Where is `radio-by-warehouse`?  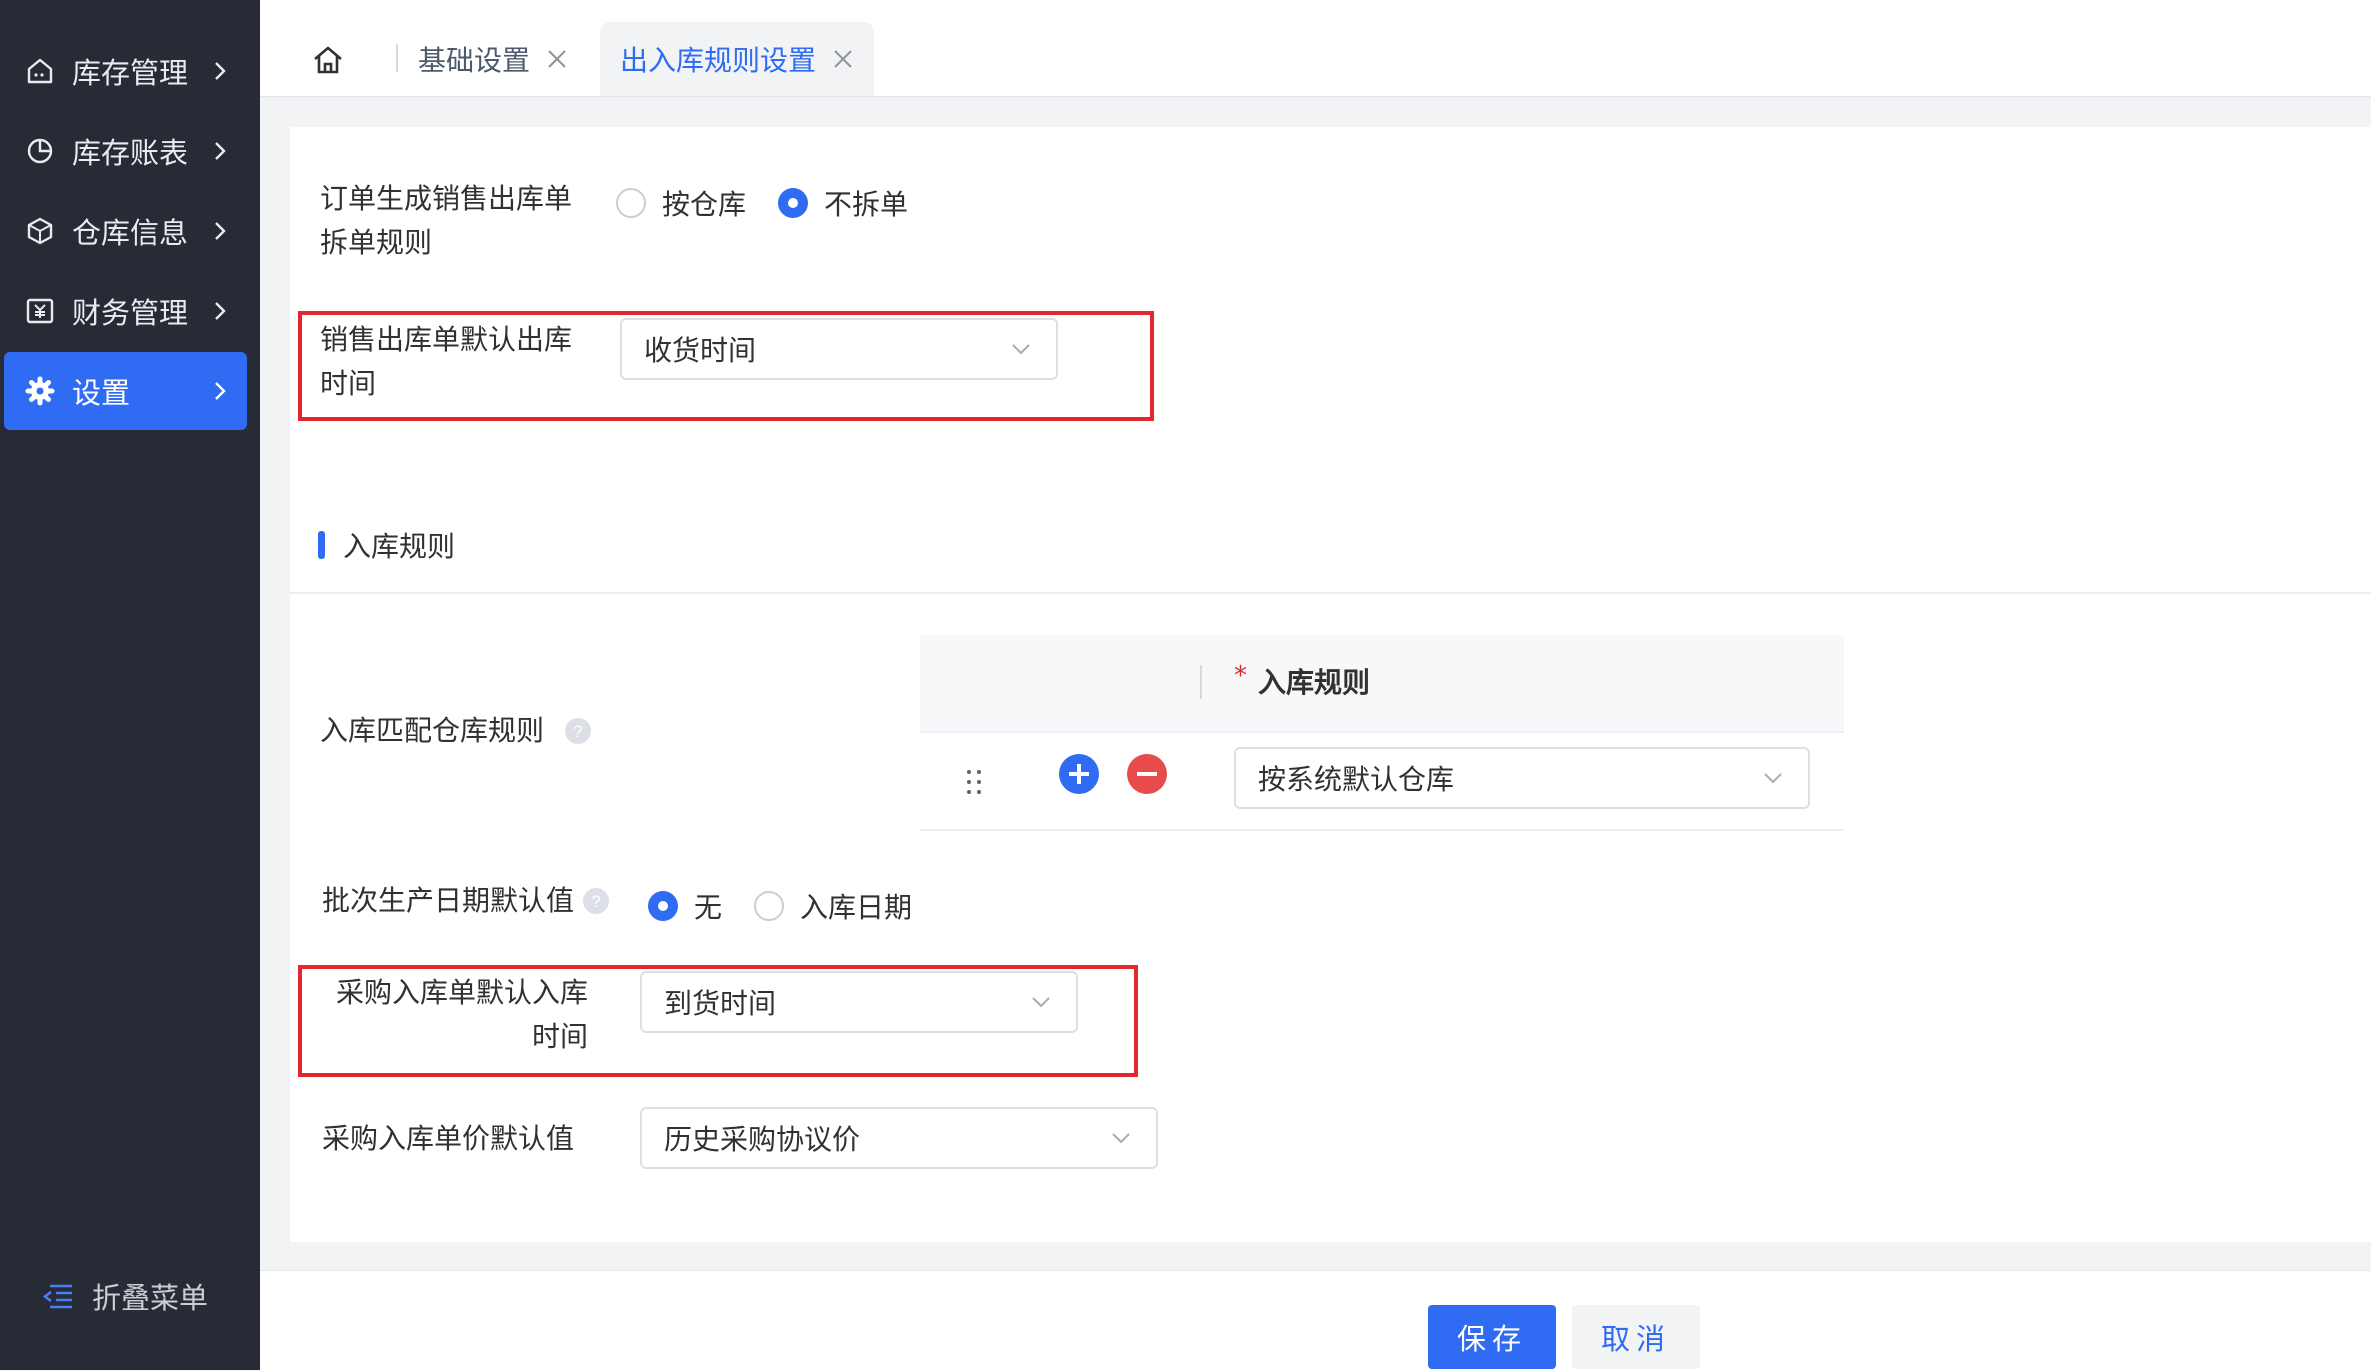 radio-by-warehouse is located at coordinates (631, 203).